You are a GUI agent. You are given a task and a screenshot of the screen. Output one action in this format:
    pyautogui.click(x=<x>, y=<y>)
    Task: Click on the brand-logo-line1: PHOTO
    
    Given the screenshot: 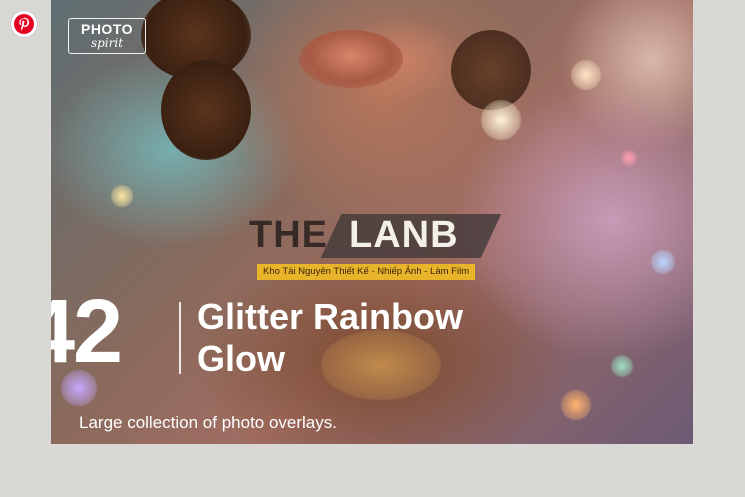 What is the action you would take?
    pyautogui.click(x=107, y=29)
    